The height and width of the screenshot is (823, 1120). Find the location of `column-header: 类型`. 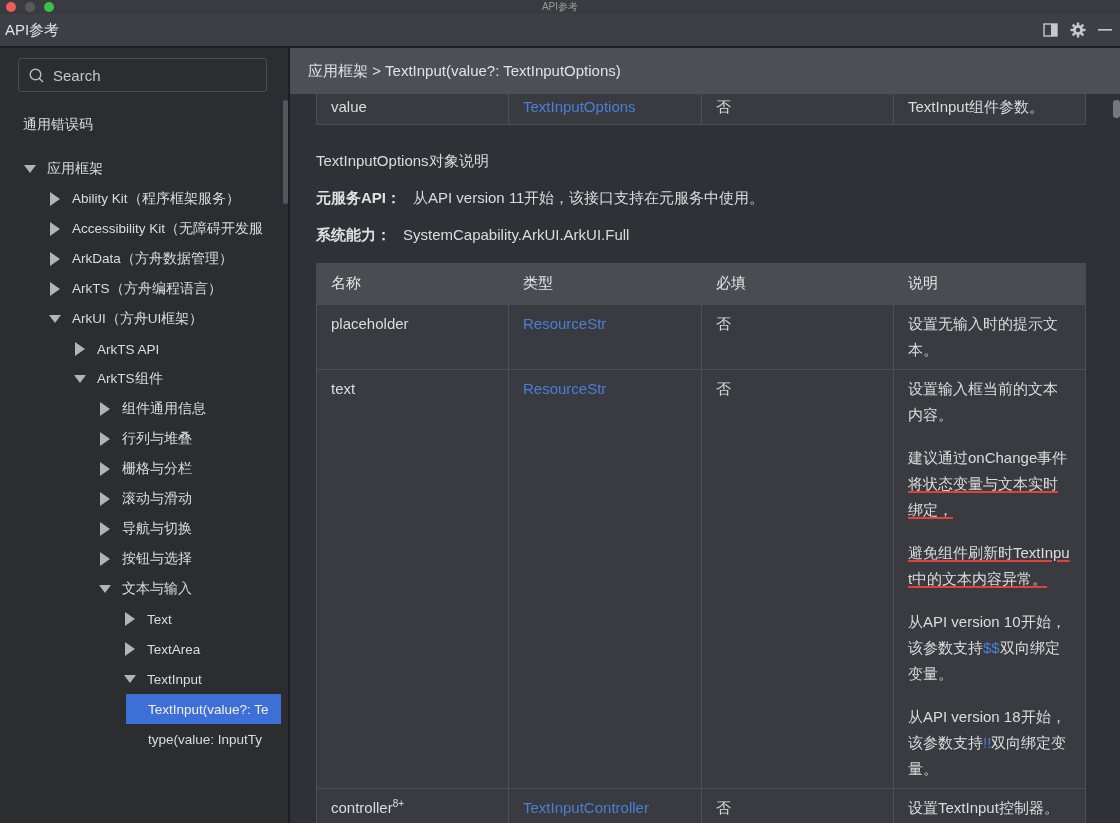

column-header: 类型 is located at coordinates (605, 284).